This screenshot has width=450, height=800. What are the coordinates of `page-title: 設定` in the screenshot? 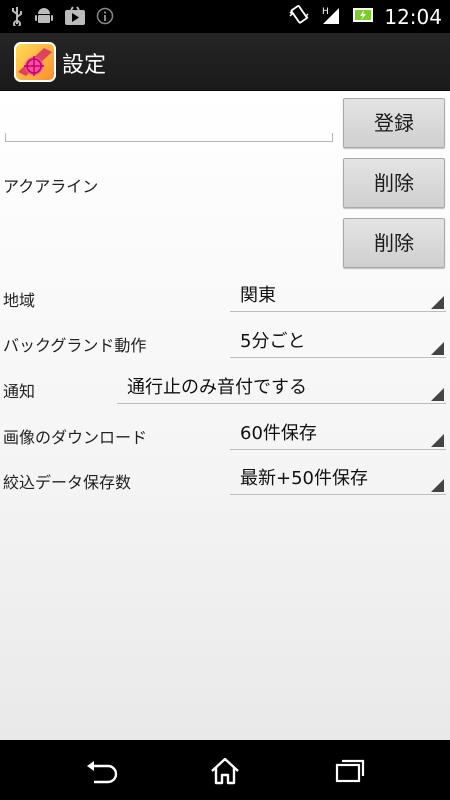 It's located at (84, 65).